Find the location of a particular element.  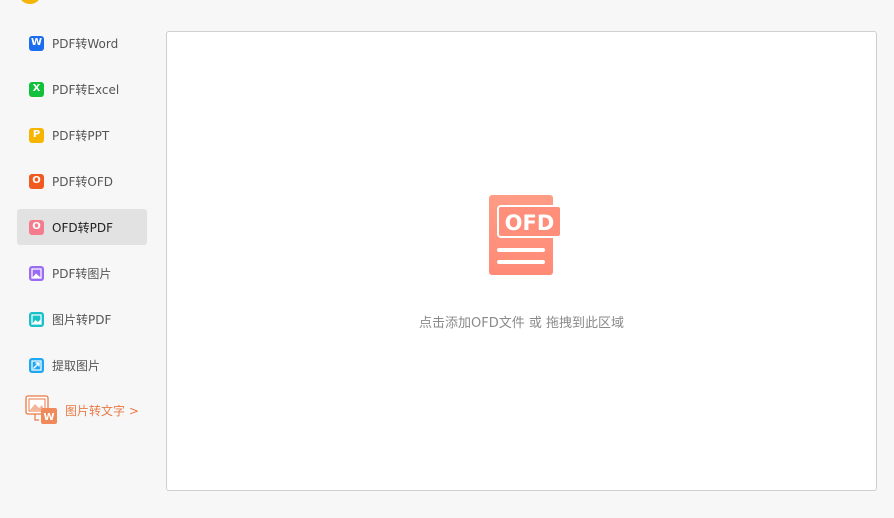

sidebar-item-label: 图片转PDF is located at coordinates (82, 319).